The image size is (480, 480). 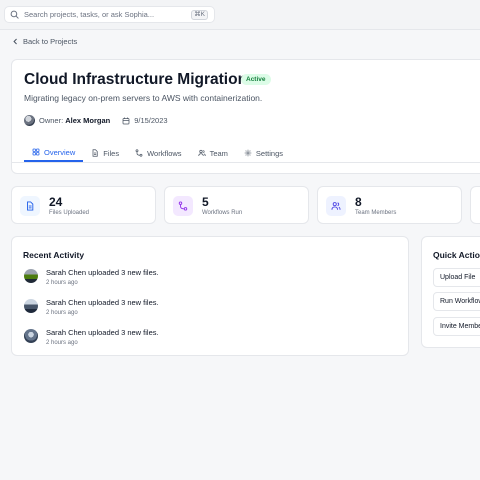 I want to click on tab-overview: Overview, so click(x=54, y=153).